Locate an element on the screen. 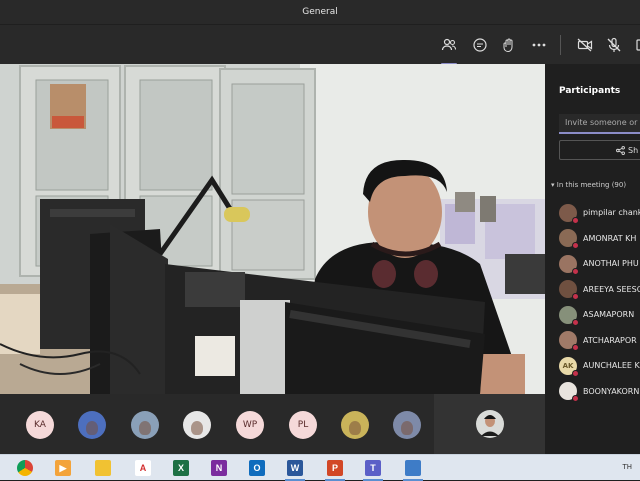 The image size is (640, 481). participant-name: BOONYAKORN is located at coordinates (611, 391).